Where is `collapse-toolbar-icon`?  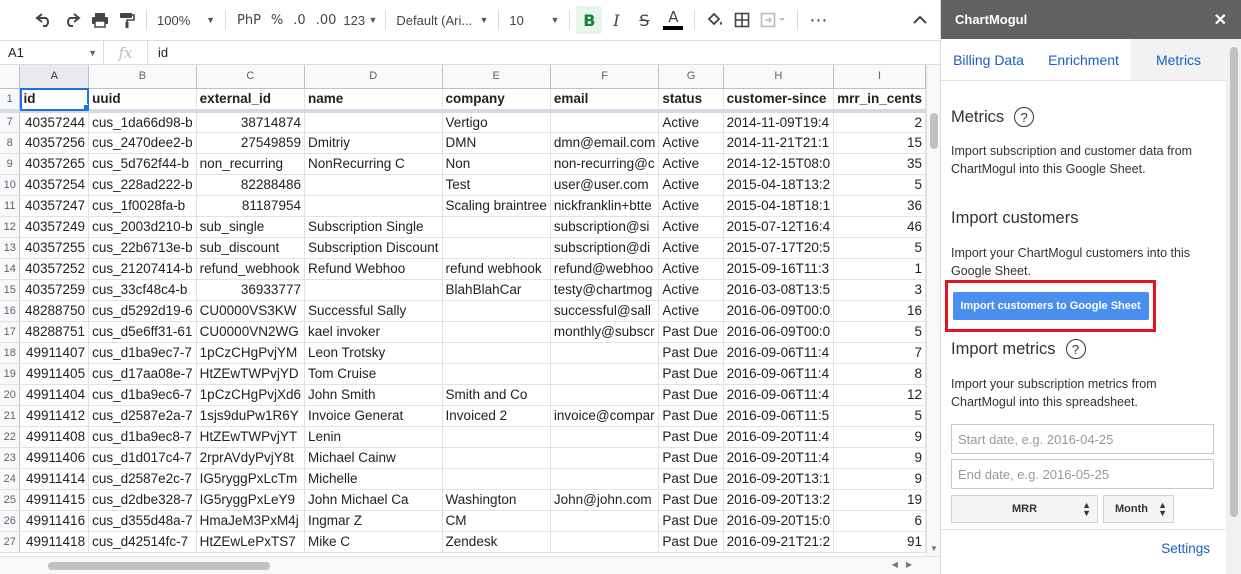 collapse-toolbar-icon is located at coordinates (920, 20).